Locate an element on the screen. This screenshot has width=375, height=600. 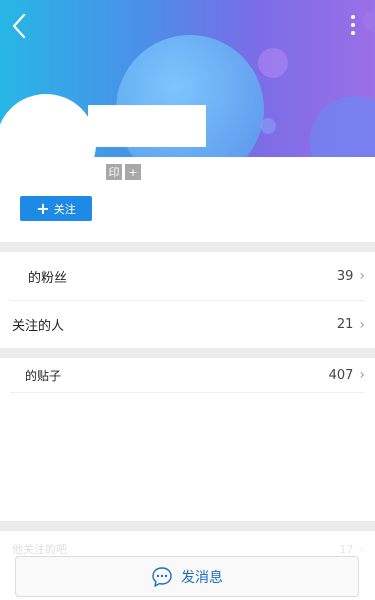
chat-bubble-icon is located at coordinates (162, 577).